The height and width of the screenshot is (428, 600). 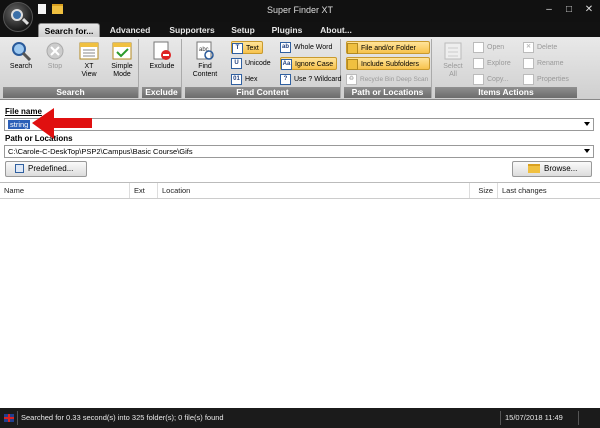 What do you see at coordinates (243, 30) in the screenshot?
I see `tab-setup: Setup` at bounding box center [243, 30].